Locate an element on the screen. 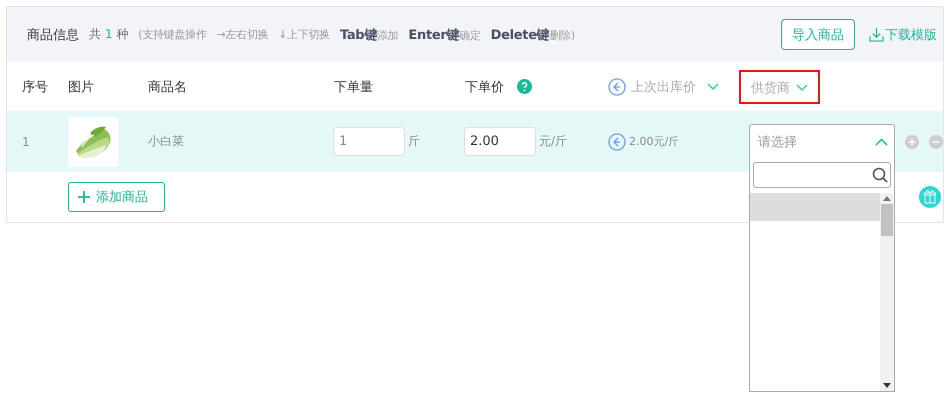 Image resolution: width=950 pixels, height=406 pixels. unit-label: 斤 is located at coordinates (414, 141).